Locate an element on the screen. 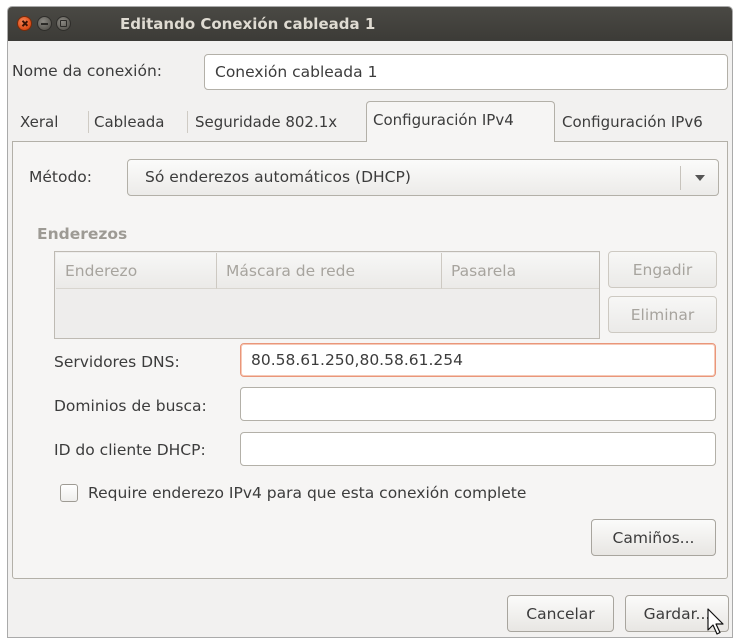 The height and width of the screenshot is (640, 739). method-label: Método: is located at coordinates (61, 177).